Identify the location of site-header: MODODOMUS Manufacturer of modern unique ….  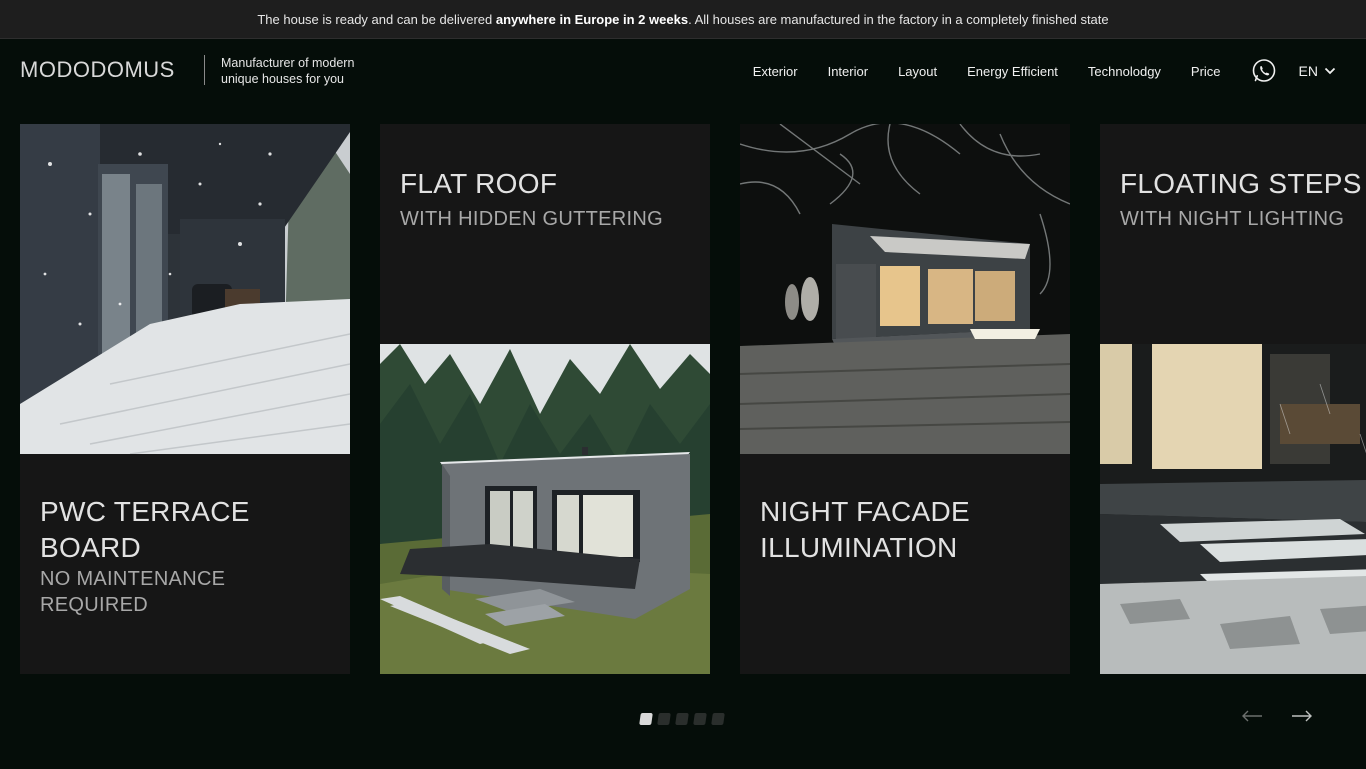
(683, 71).